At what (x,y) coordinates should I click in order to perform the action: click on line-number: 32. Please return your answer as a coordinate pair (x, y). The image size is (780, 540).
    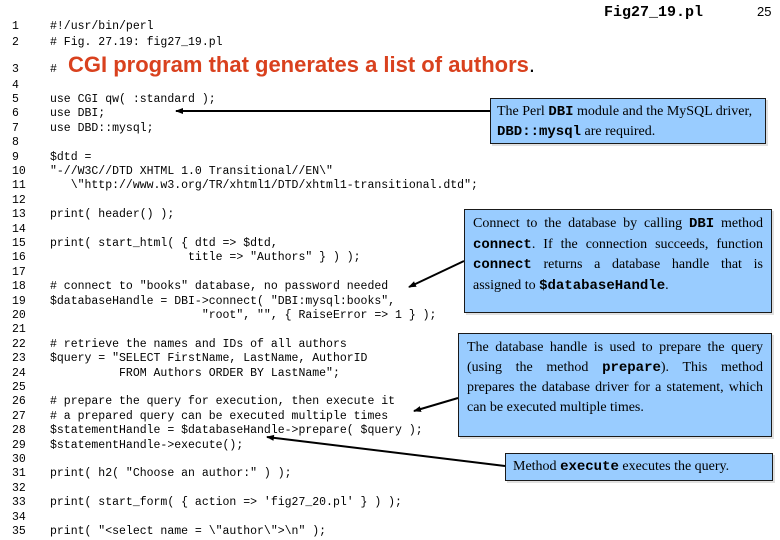
    Looking at the image, I should click on (19, 488).